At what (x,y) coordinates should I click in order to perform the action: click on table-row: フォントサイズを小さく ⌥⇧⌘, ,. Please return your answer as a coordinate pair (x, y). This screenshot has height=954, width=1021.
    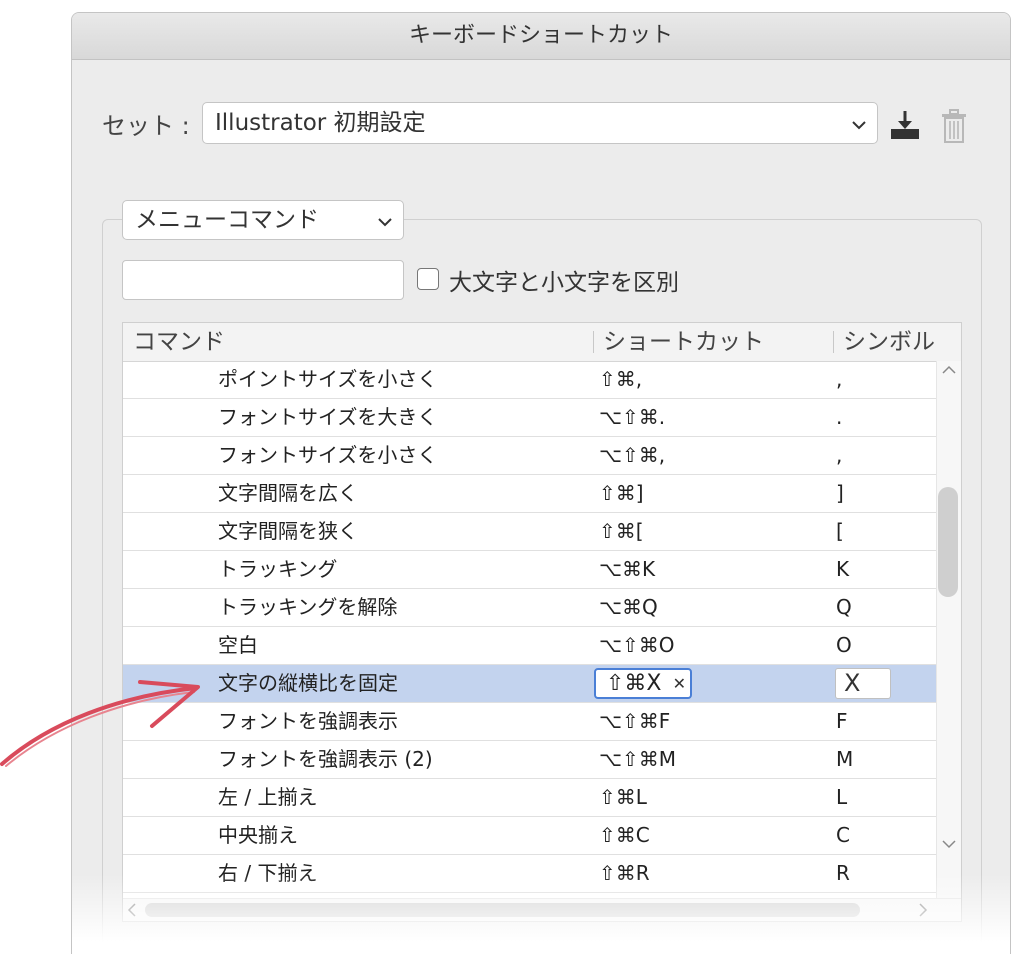
    Looking at the image, I should click on (529, 456).